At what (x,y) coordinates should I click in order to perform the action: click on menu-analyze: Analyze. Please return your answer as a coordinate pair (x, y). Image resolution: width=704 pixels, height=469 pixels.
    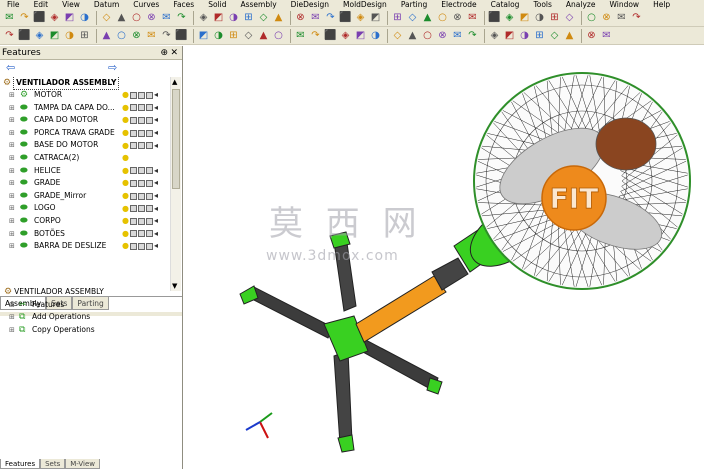
    Looking at the image, I should click on (581, 4).